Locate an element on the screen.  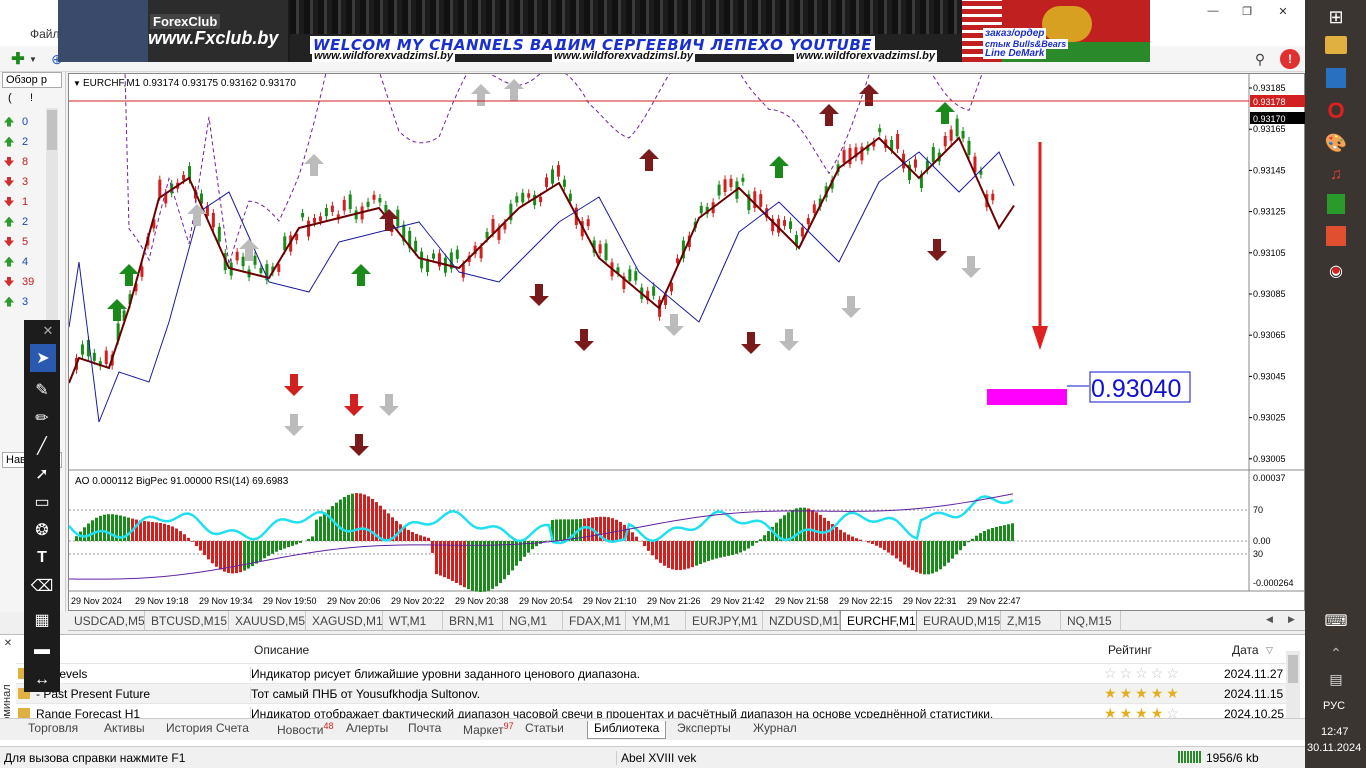
expand-icon: ↔ is located at coordinates (42, 680).